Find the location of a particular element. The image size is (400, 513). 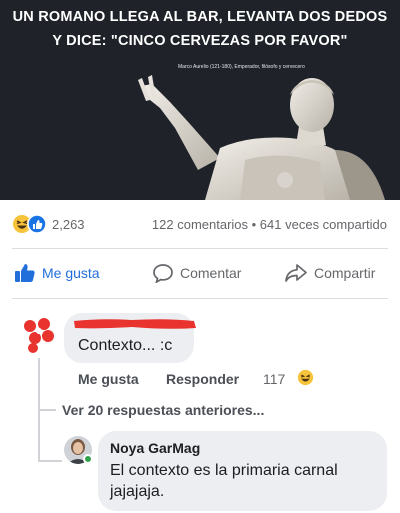

comment-text: Contexto... :c is located at coordinates (125, 345).